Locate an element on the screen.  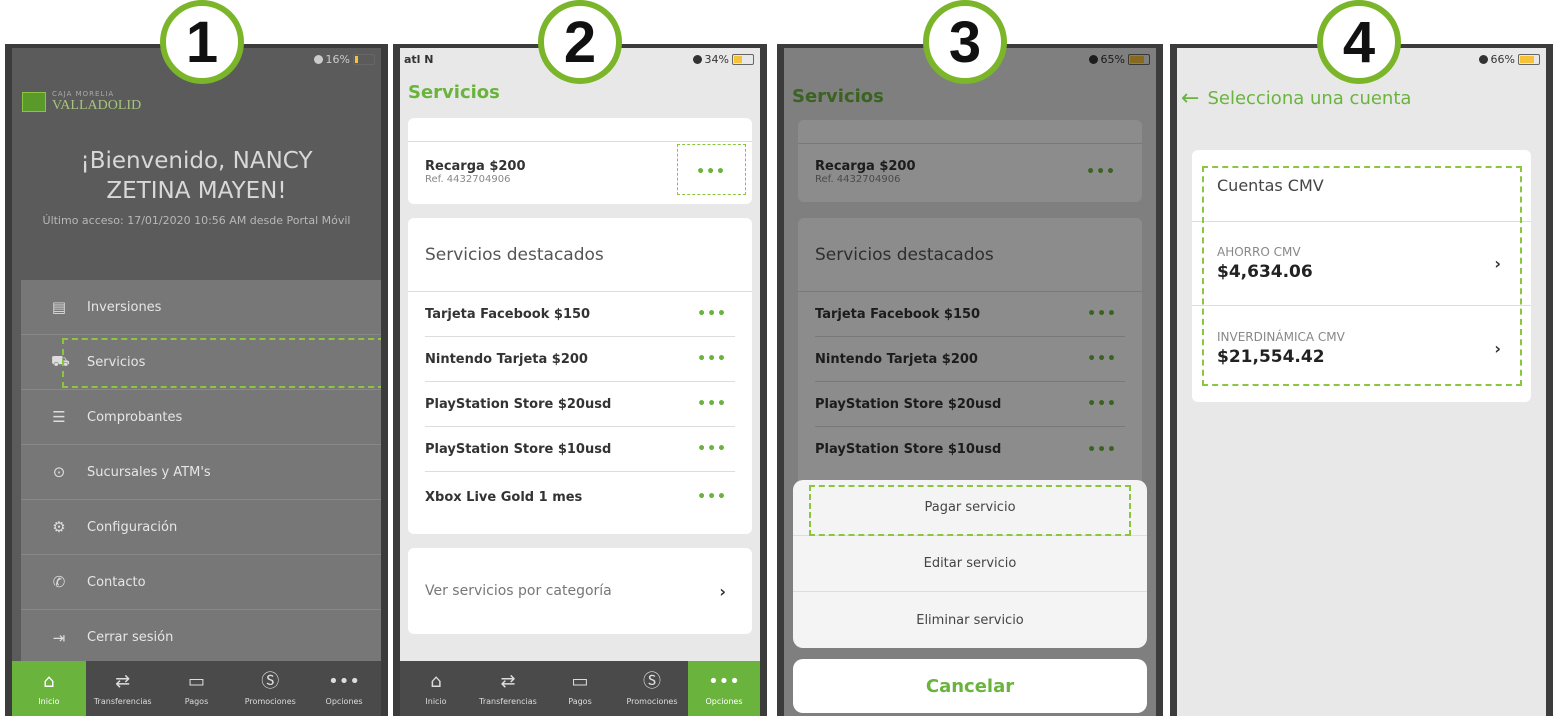
highlight-servicios is located at coordinates (221, 363).